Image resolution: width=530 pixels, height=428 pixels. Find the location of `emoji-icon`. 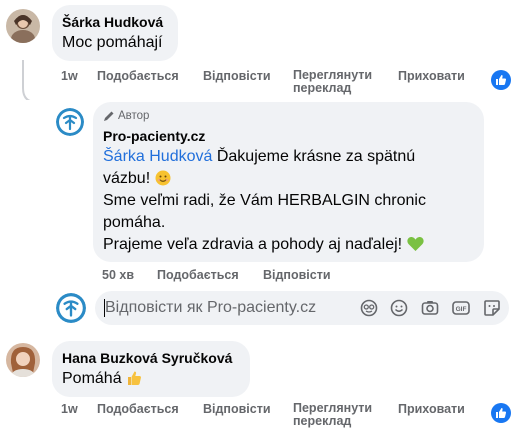

emoji-icon is located at coordinates (399, 308).